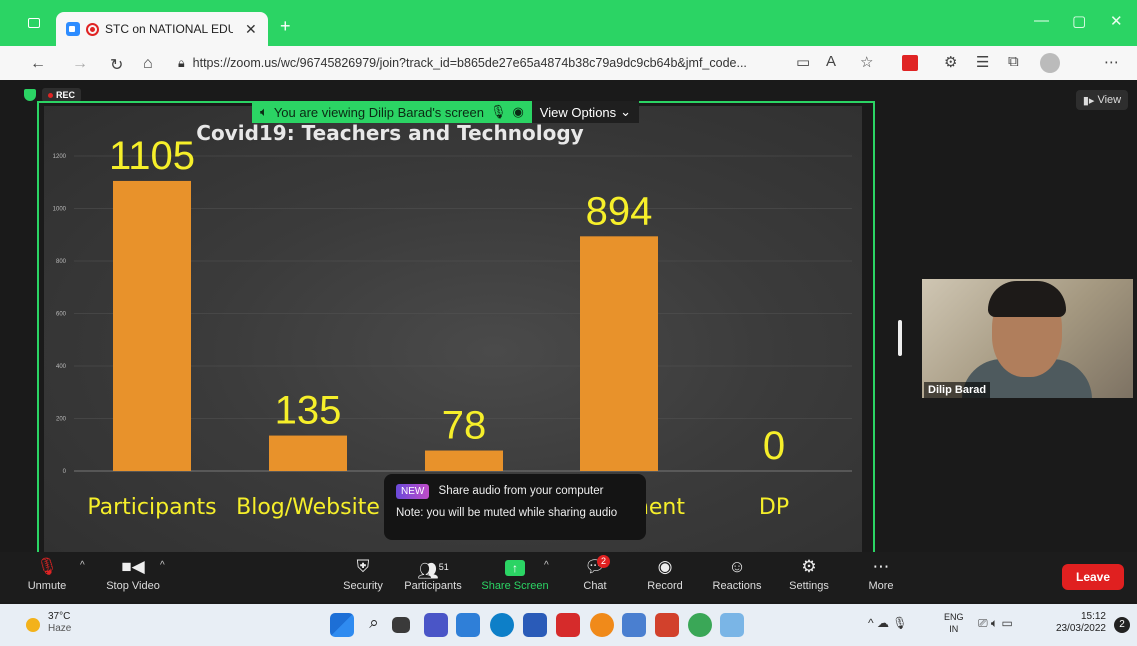 The width and height of the screenshot is (1137, 646). What do you see at coordinates (413, 491) in the screenshot?
I see `new-badge: NEW` at bounding box center [413, 491].